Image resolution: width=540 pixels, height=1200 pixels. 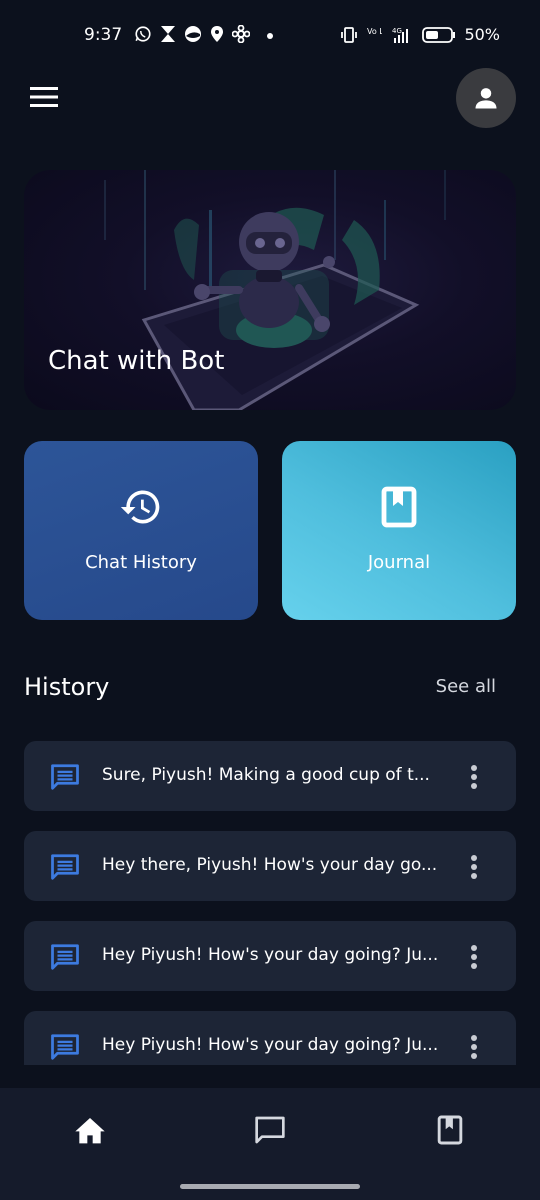 I want to click on status-time: 9:37, so click(x=103, y=35).